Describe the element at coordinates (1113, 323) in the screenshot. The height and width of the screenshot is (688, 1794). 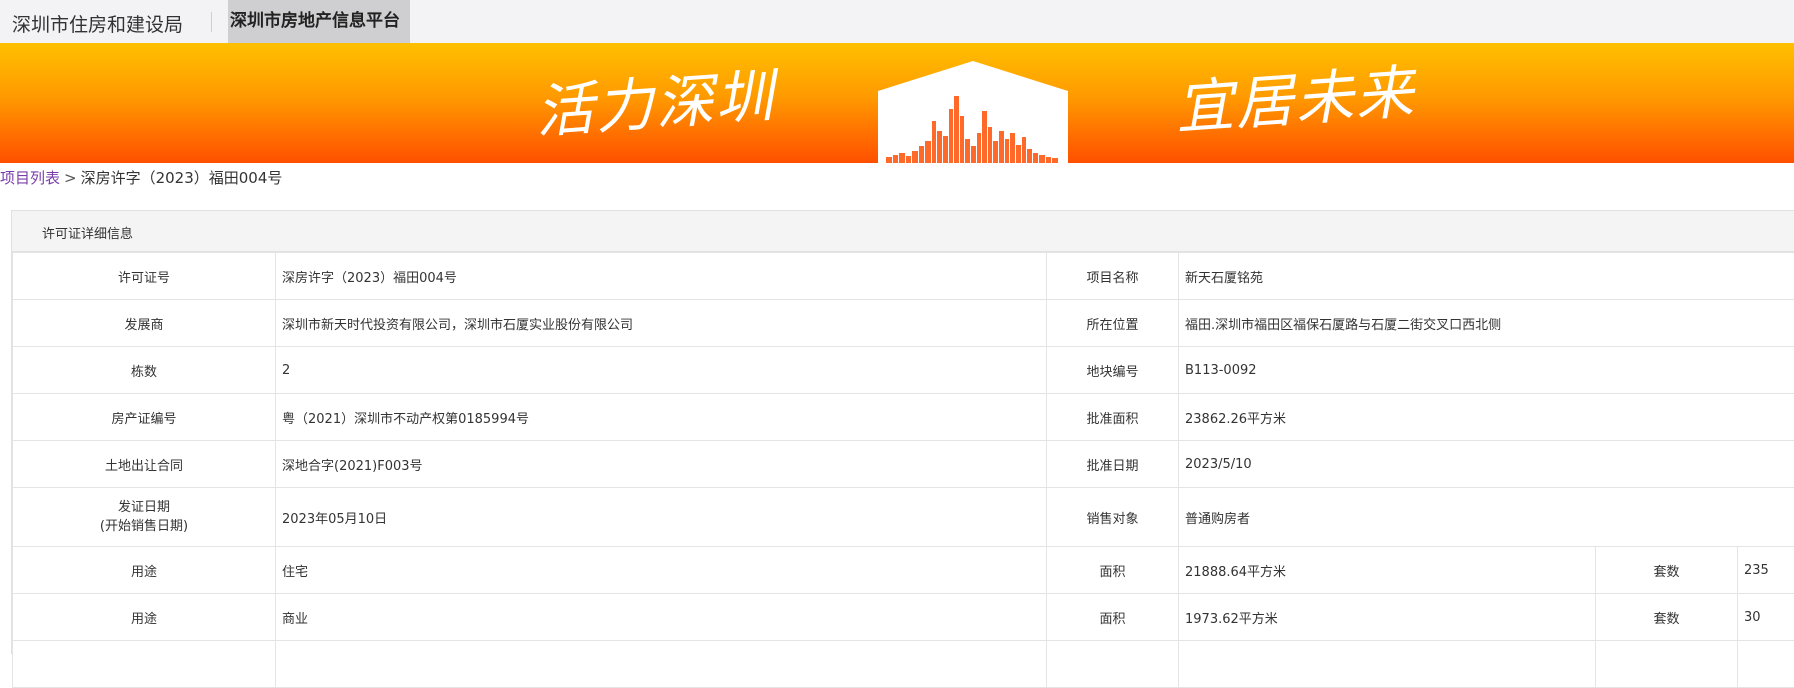
I see `location-label: 所在位置` at that location.